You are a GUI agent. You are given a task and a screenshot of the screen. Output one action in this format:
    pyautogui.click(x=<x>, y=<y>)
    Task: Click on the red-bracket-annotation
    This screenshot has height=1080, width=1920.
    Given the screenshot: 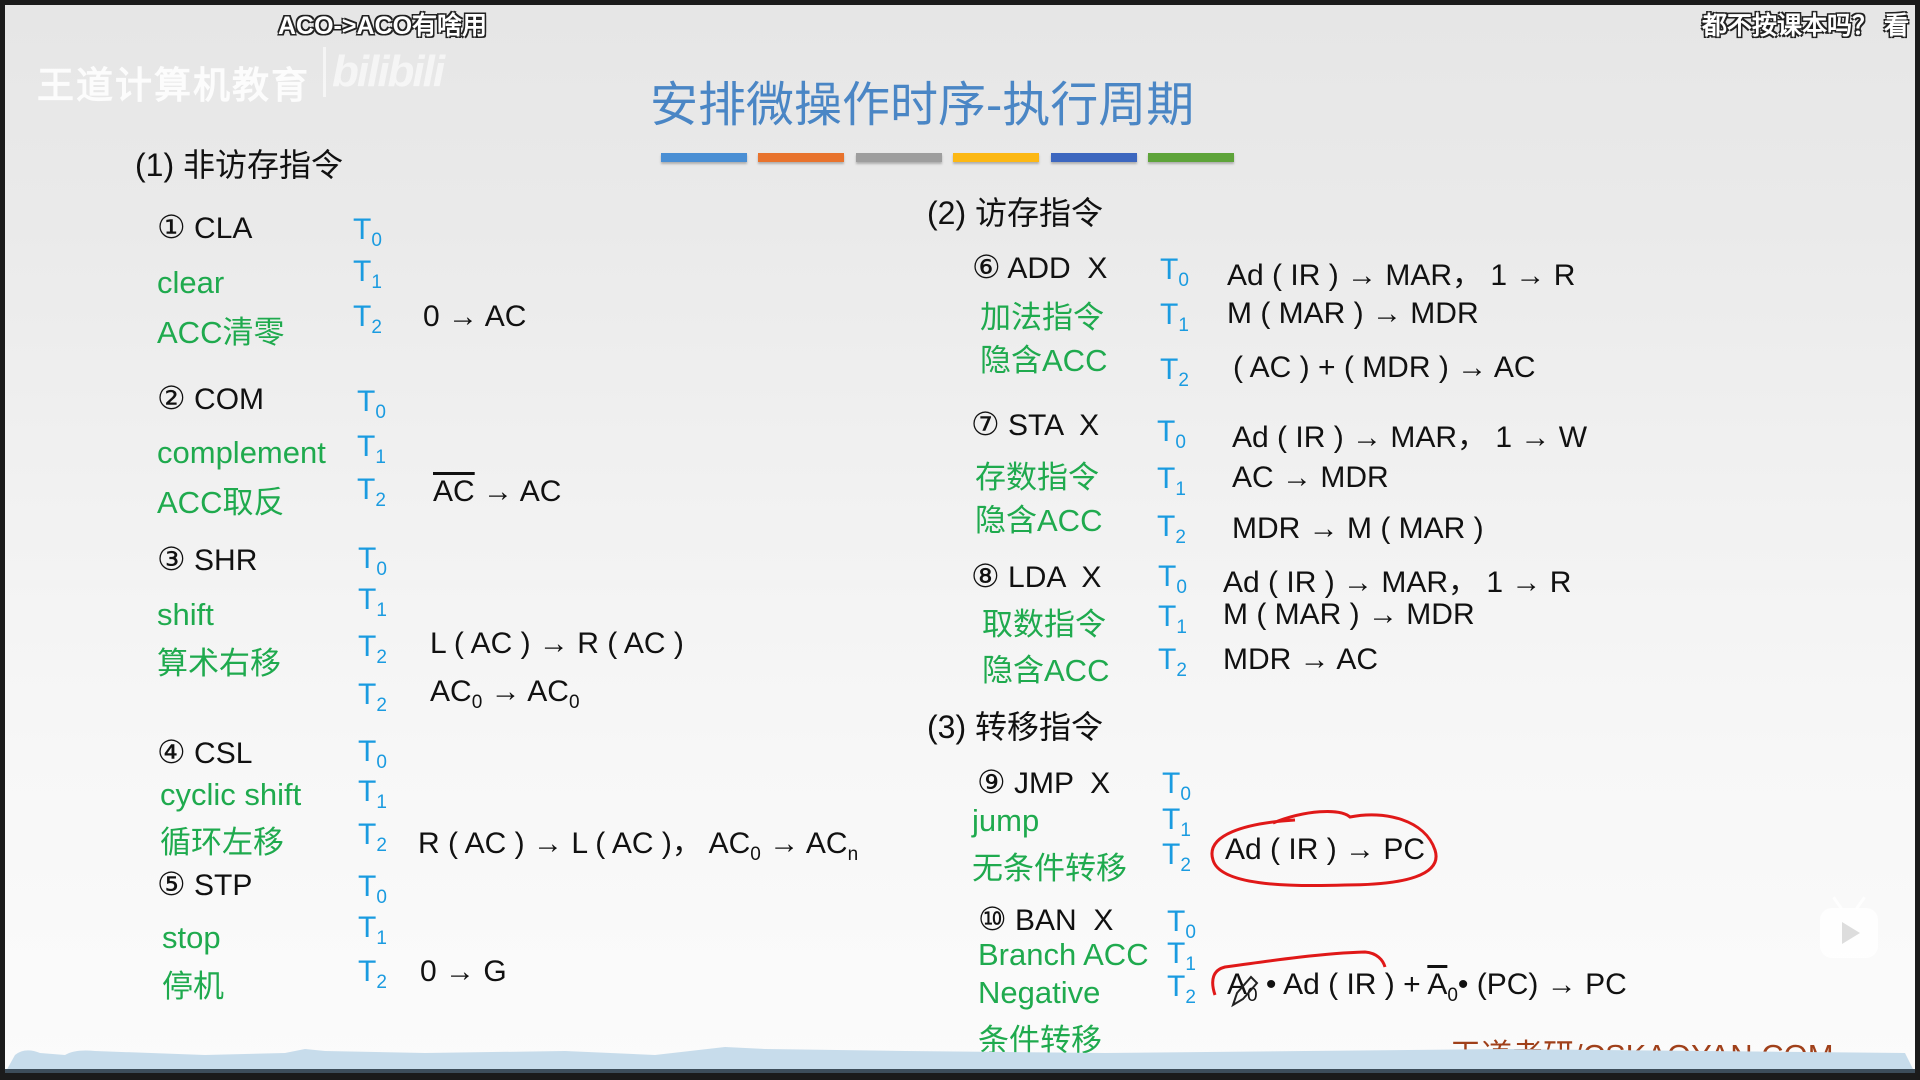 What is the action you would take?
    pyautogui.click(x=1299, y=973)
    